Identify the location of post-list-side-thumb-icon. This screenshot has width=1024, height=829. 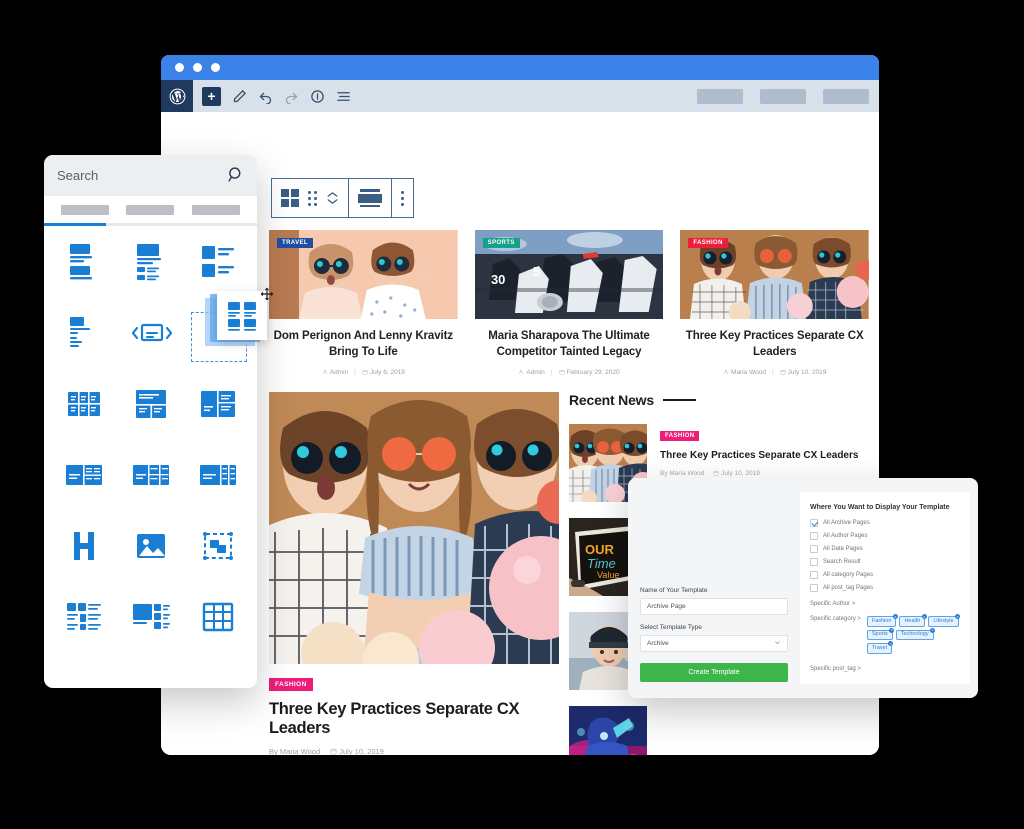
(218, 262).